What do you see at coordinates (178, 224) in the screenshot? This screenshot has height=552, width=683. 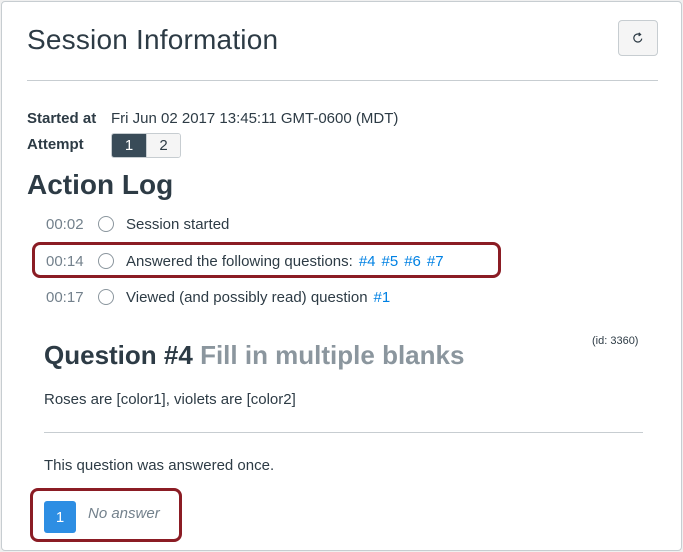 I see `log-entry-text: Session started` at bounding box center [178, 224].